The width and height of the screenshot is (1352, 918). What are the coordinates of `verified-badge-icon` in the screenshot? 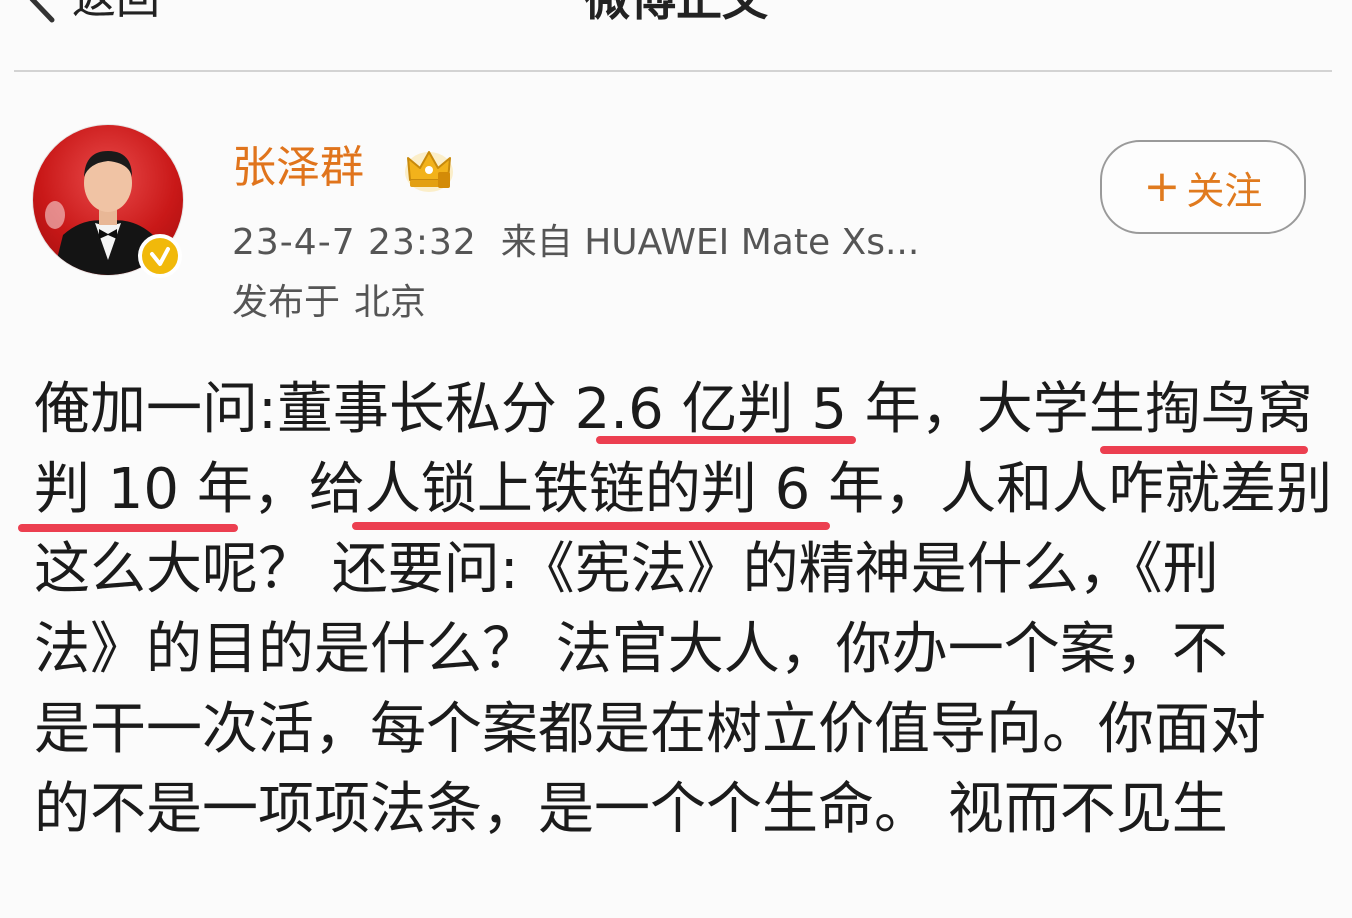 It's located at (160, 256).